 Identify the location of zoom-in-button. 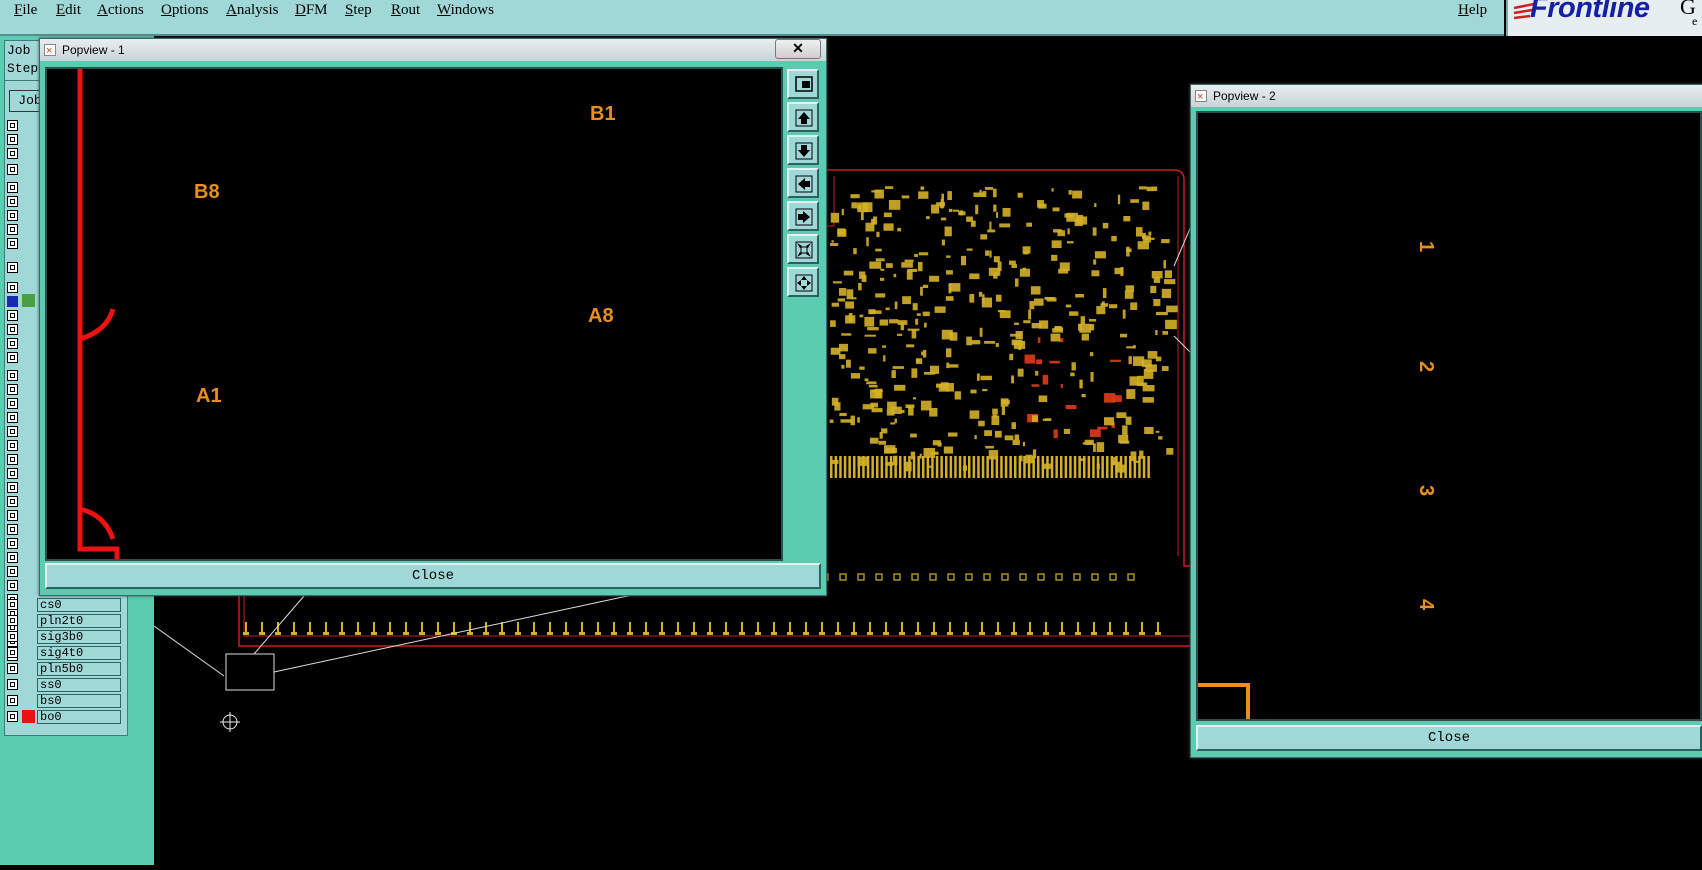
(803, 282).